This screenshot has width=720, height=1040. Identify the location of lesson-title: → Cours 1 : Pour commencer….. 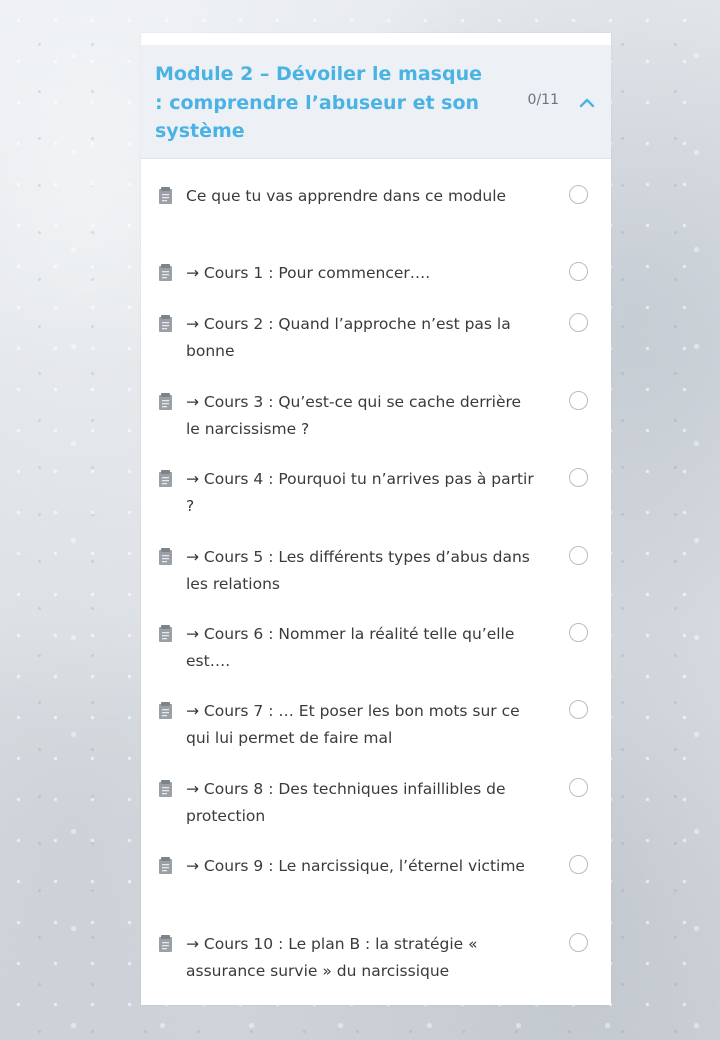
(308, 273).